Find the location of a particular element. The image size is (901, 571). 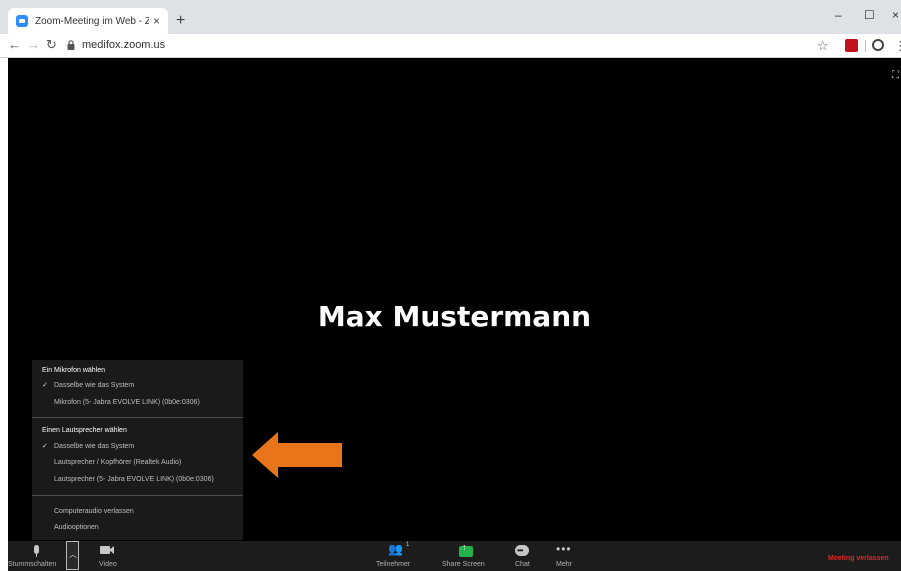

tab-title: Zoom-Meeting im Web - Zoom is located at coordinates (92, 21).